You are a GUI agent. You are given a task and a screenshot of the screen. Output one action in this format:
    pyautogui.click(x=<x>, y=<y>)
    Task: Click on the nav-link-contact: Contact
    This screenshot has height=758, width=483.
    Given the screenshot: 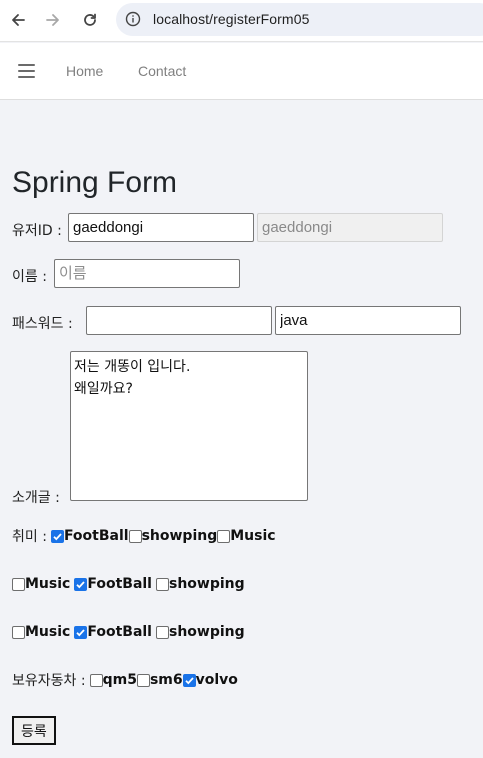 What is the action you would take?
    pyautogui.click(x=162, y=71)
    